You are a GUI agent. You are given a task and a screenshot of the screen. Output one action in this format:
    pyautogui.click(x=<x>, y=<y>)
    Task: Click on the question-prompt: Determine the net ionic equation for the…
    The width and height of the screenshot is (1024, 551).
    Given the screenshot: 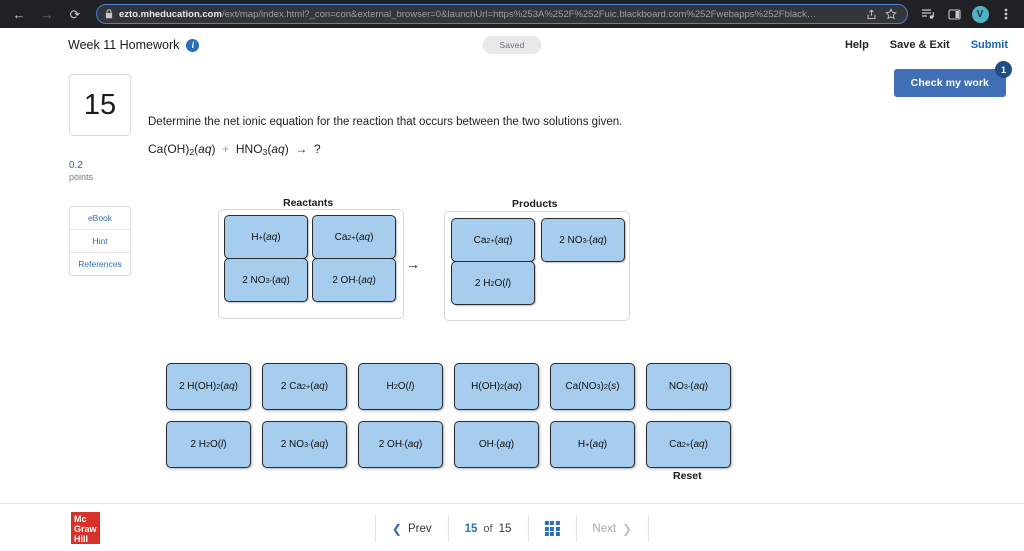 What is the action you would take?
    pyautogui.click(x=385, y=122)
    